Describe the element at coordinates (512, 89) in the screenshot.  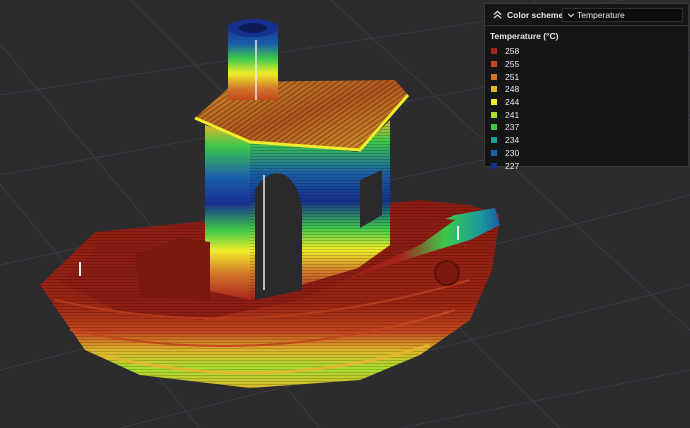
I see `legend-item-label: 248` at that location.